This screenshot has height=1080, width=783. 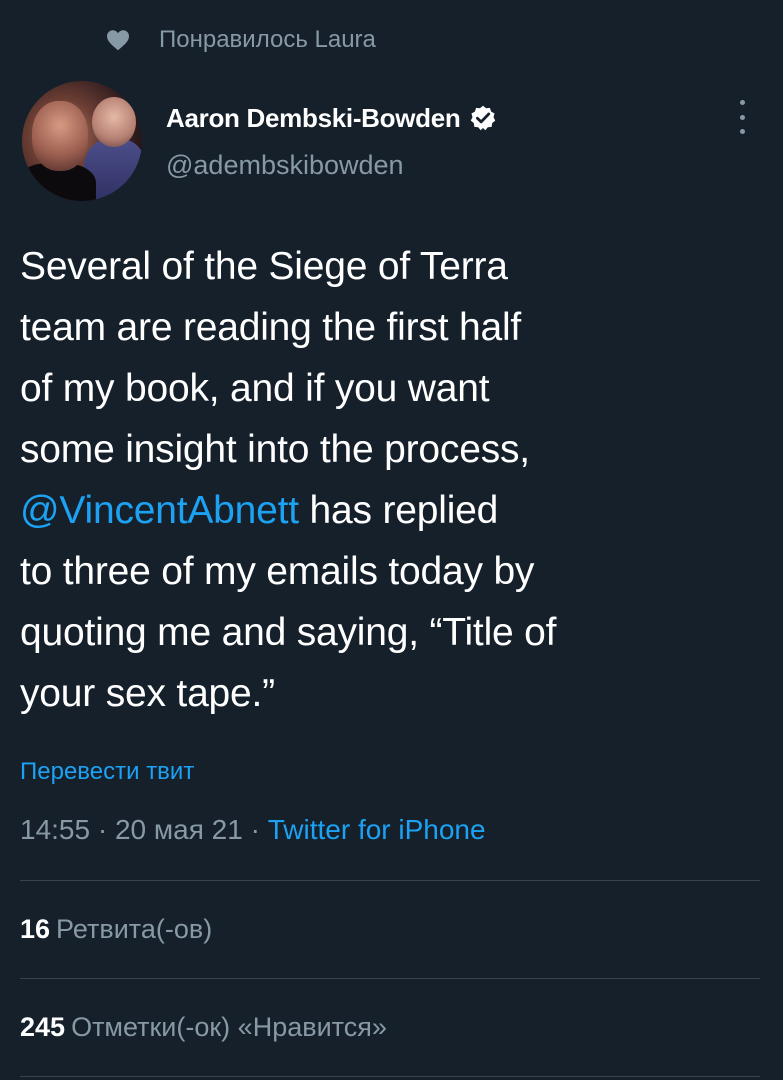 I want to click on likes-count: 245, so click(x=43, y=1027).